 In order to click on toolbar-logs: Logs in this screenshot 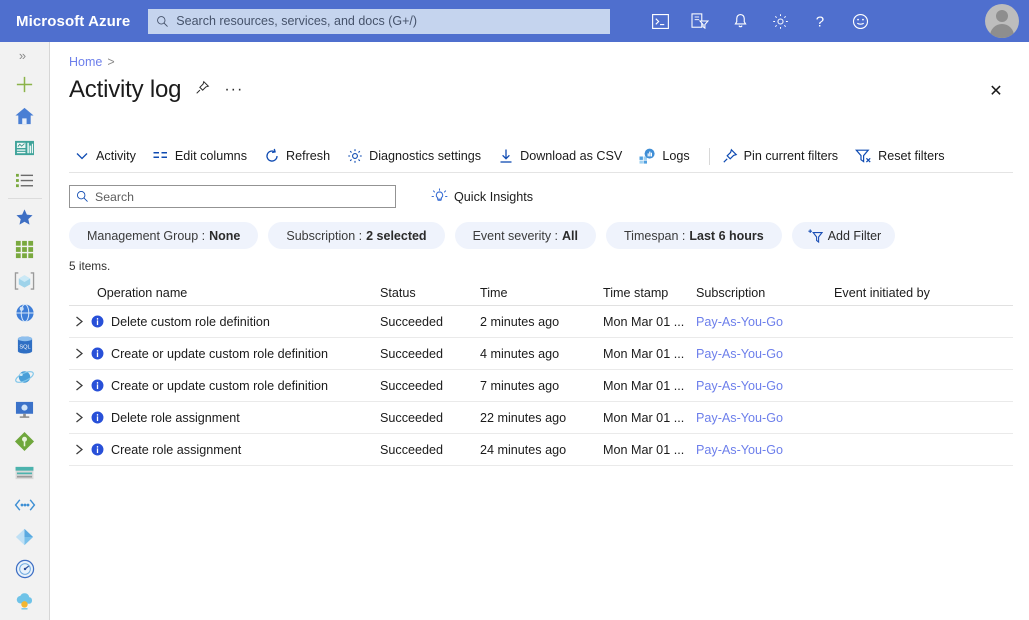, I will do `click(666, 156)`.